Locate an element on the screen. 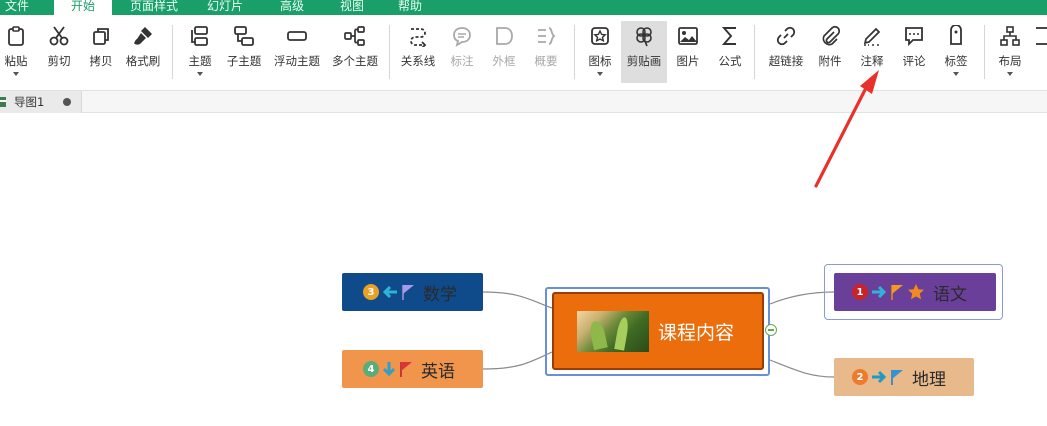  cut-label: 剪切 is located at coordinates (59, 61).